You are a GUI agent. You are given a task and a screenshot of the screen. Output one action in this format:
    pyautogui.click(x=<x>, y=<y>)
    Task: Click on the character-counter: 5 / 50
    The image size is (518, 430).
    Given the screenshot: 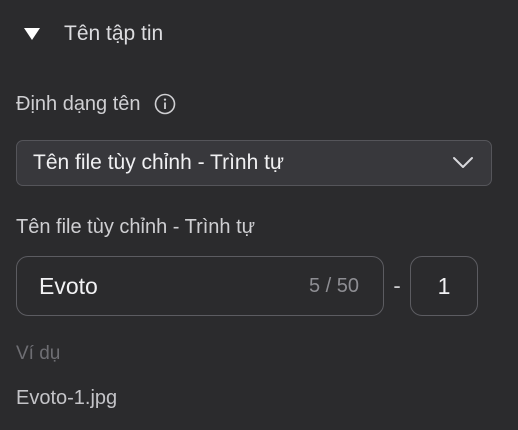 What is the action you would take?
    pyautogui.click(x=333, y=285)
    